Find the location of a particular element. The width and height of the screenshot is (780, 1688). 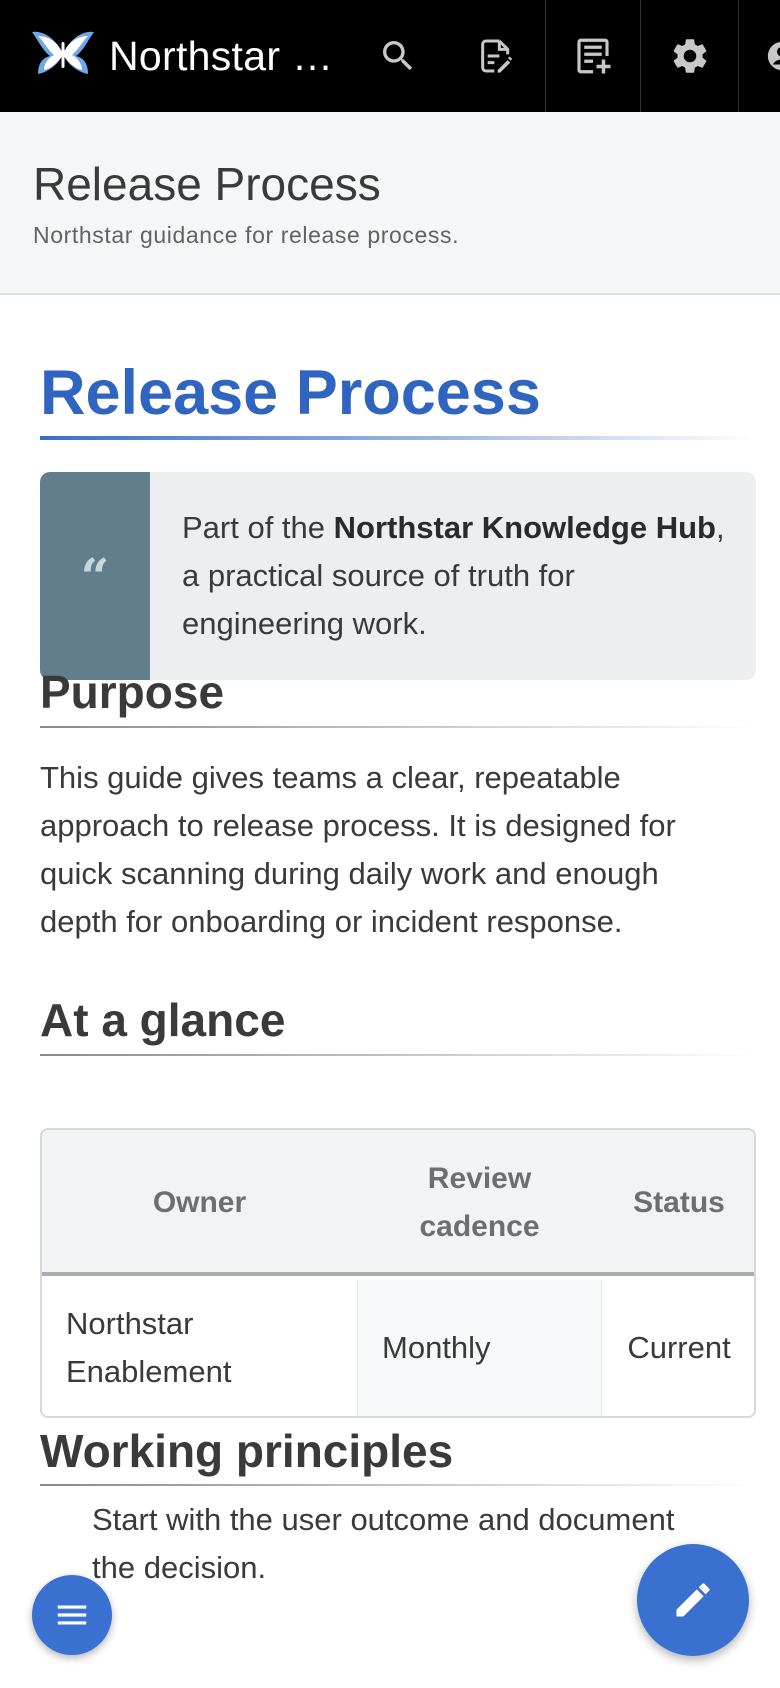

article-heading: Release Process is located at coordinates (290, 393).